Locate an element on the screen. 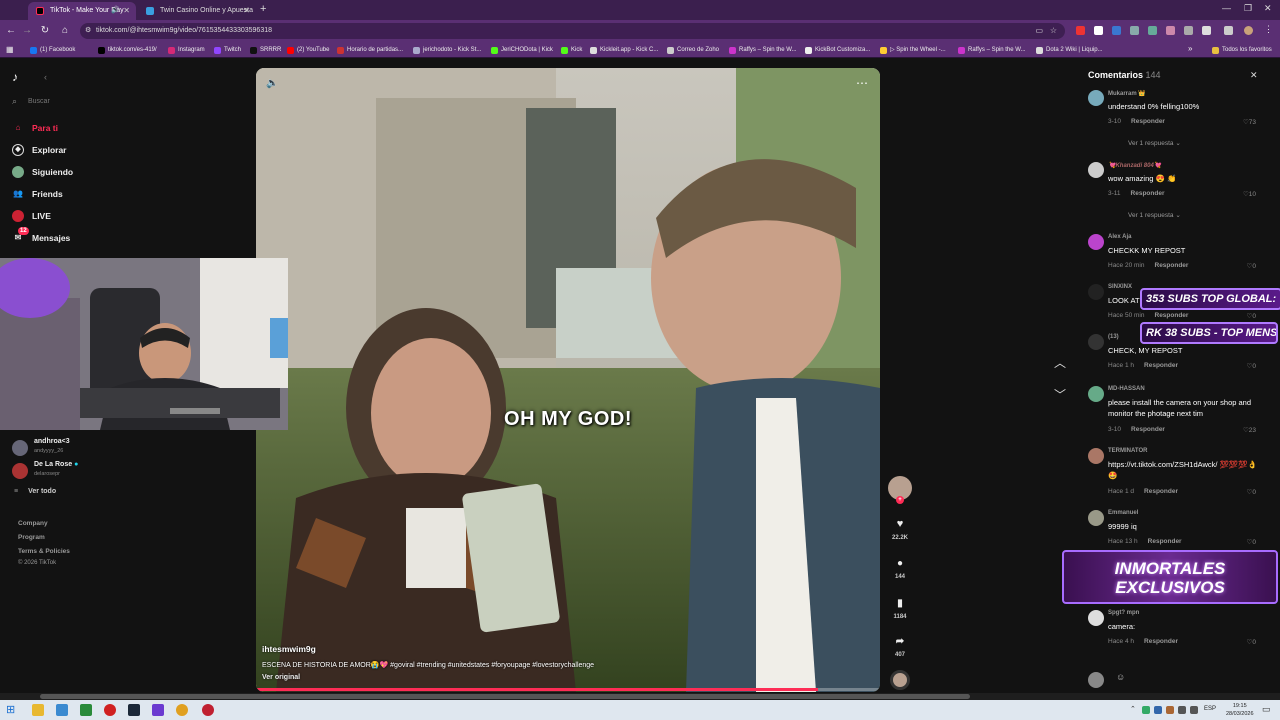 The height and width of the screenshot is (720, 1280). tab-search-icon is located at coordinates (1228, 30).